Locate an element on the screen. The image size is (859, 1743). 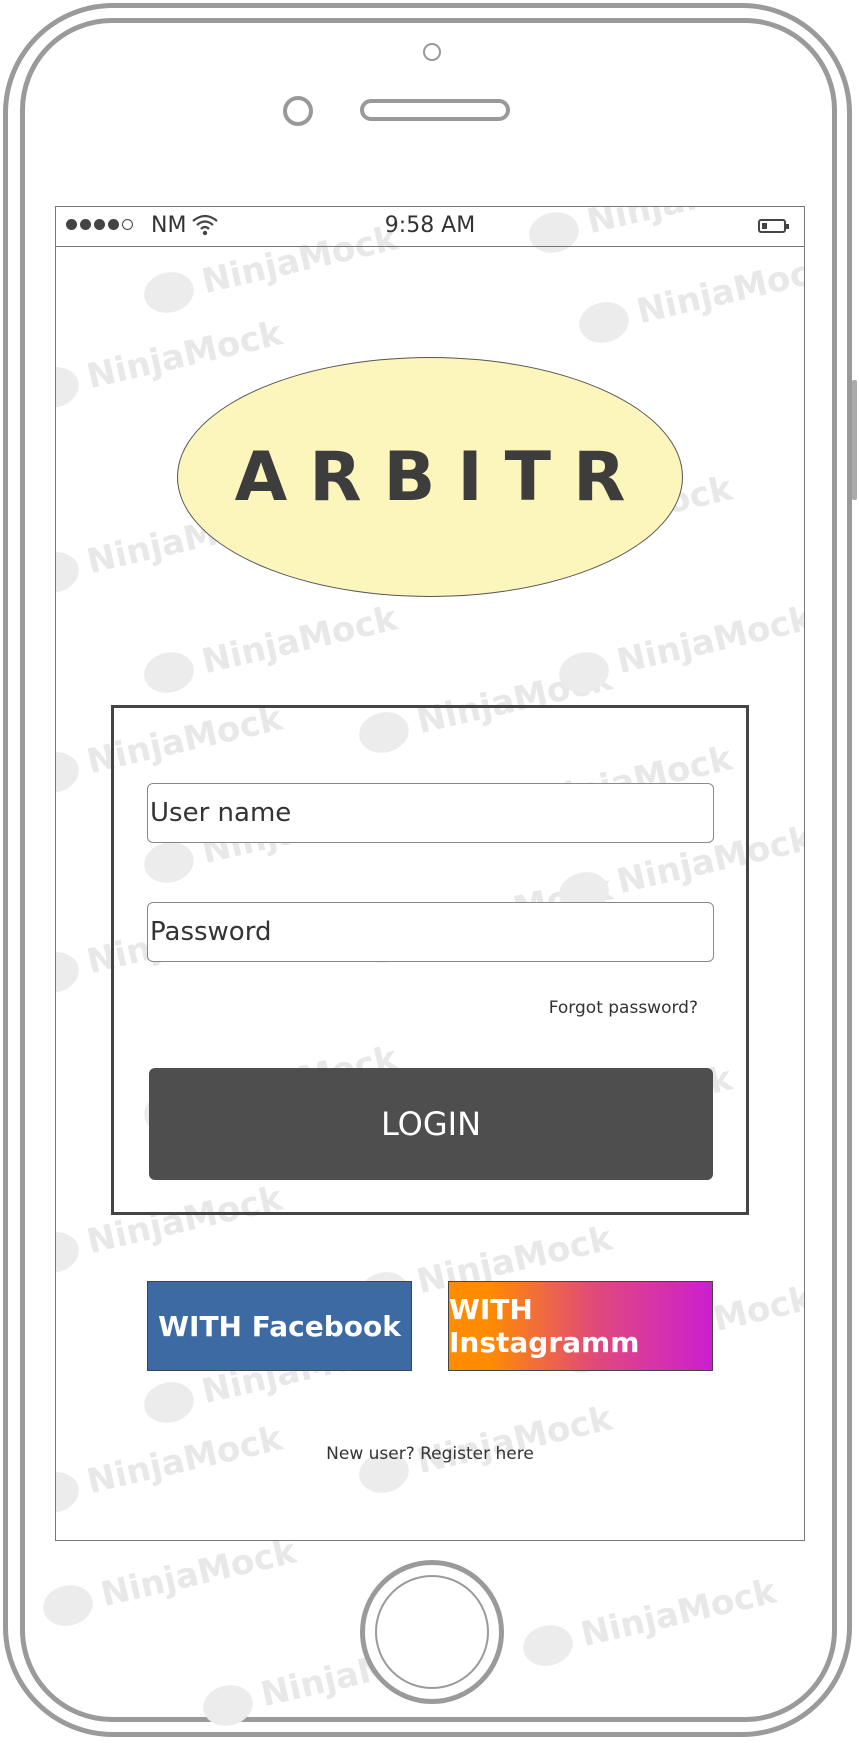
camera-icon is located at coordinates (432, 52).